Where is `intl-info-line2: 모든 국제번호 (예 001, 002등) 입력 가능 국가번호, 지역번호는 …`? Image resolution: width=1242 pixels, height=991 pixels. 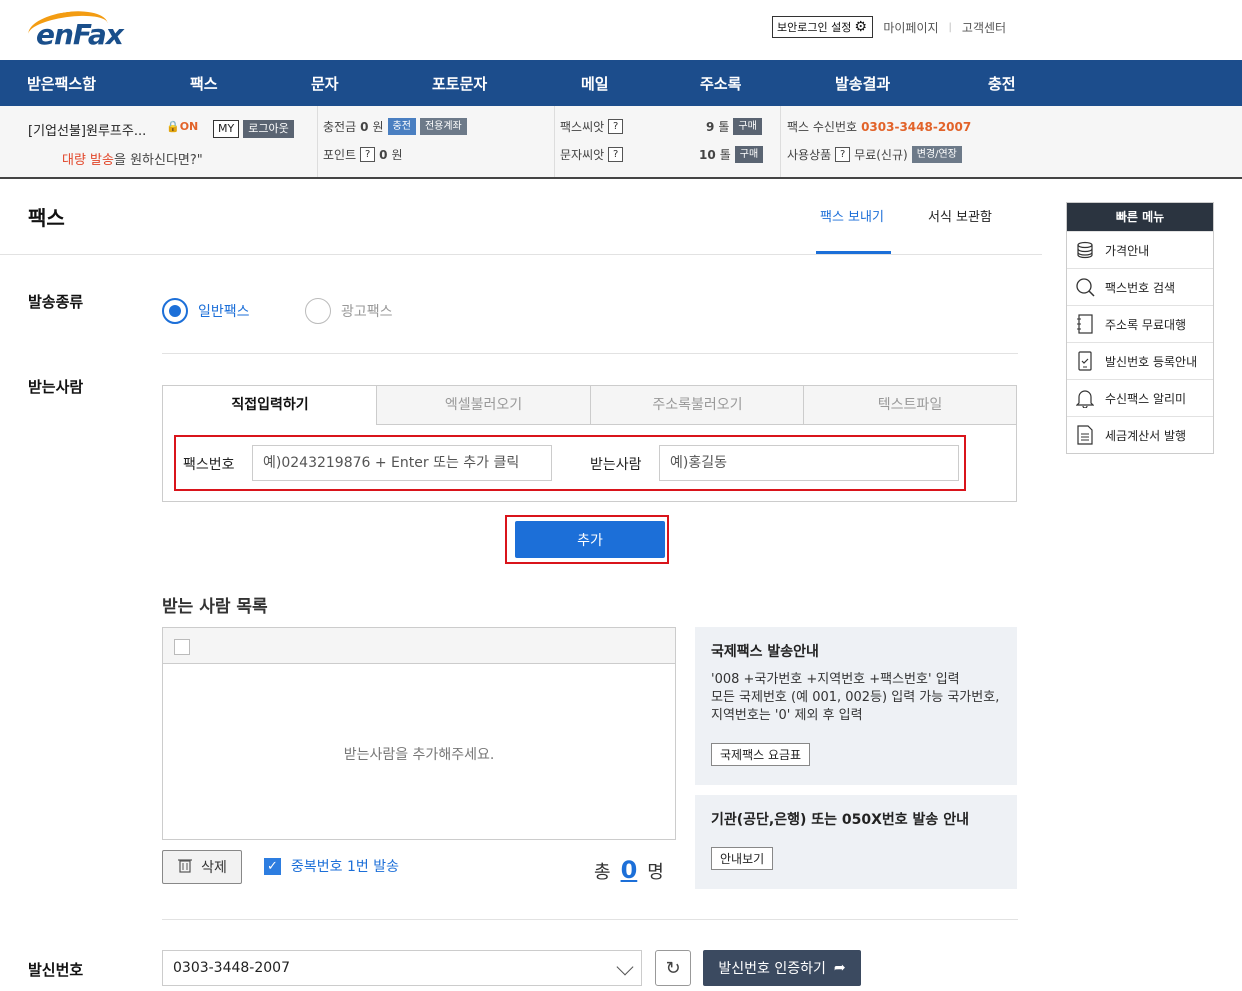 intl-info-line2: 모든 국제번호 (예 001, 002등) 입력 가능 국가번호, 지역번호는 … is located at coordinates (855, 706).